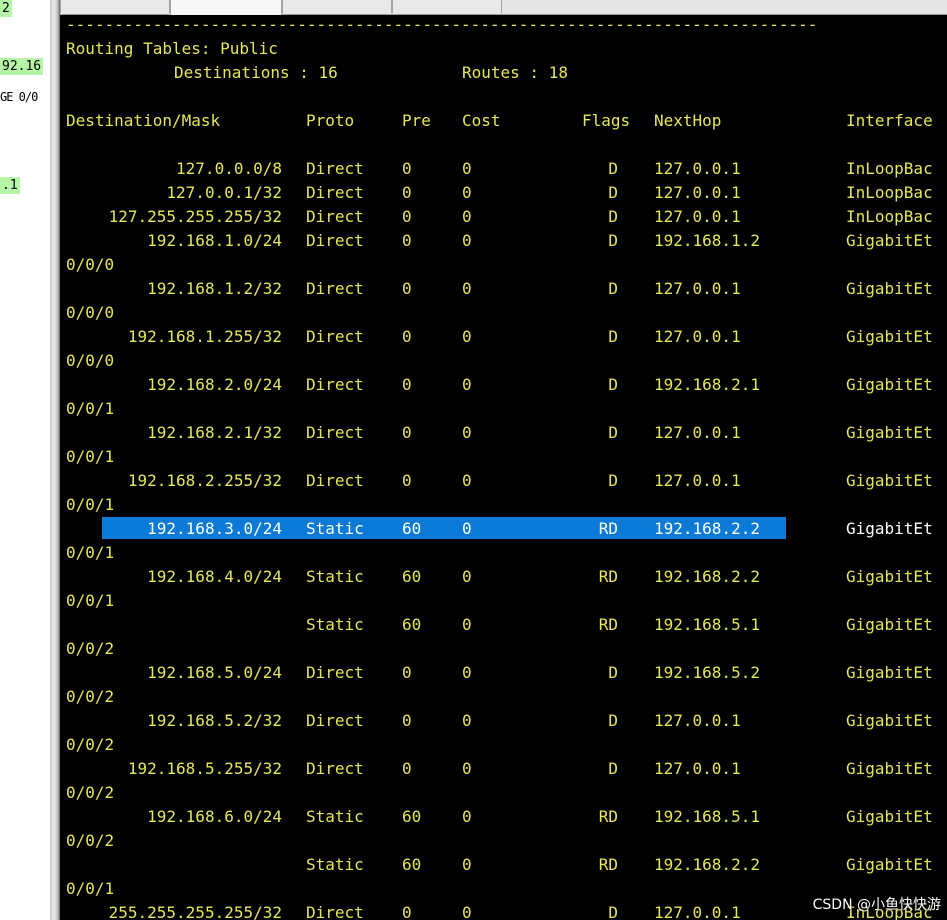  I want to click on route-interface-continuation: 0/0/0, so click(90, 312).